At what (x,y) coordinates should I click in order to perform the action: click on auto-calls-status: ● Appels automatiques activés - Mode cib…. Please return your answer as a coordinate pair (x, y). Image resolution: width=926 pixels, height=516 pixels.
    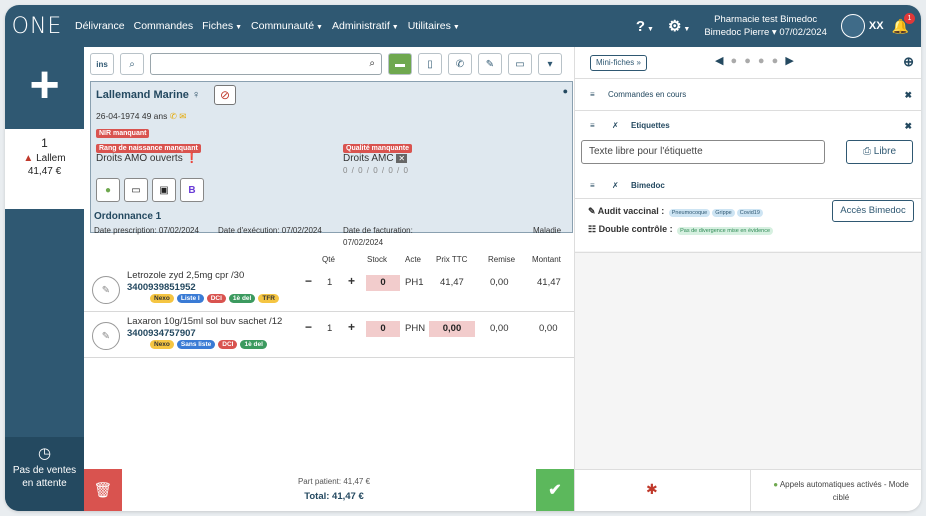
    Looking at the image, I should click on (841, 491).